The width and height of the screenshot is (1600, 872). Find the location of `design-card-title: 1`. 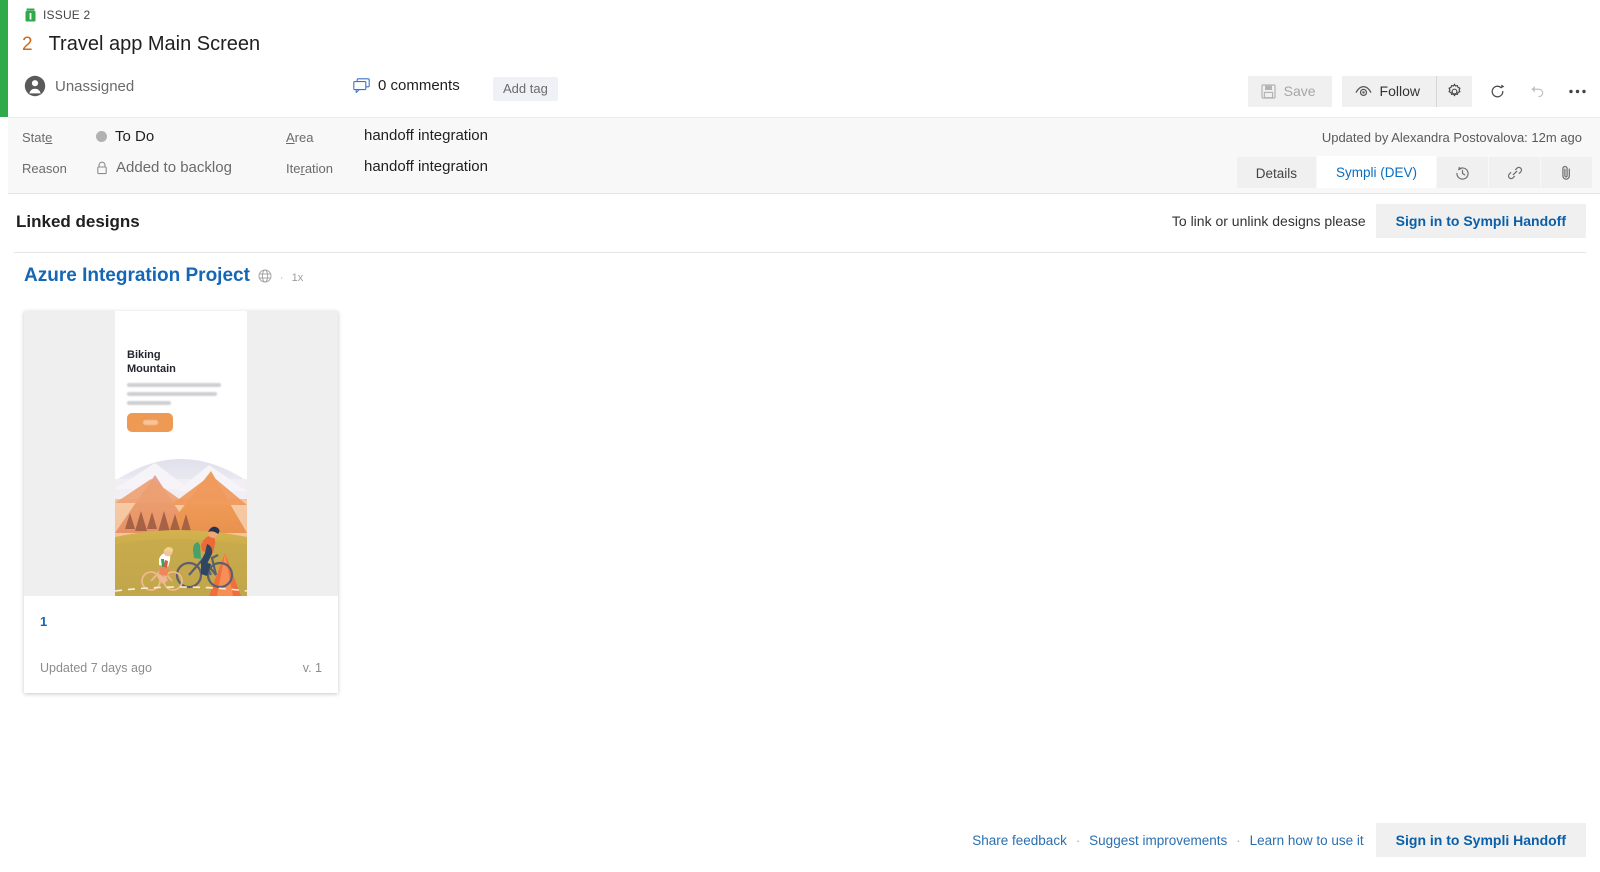

design-card-title: 1 is located at coordinates (181, 621).